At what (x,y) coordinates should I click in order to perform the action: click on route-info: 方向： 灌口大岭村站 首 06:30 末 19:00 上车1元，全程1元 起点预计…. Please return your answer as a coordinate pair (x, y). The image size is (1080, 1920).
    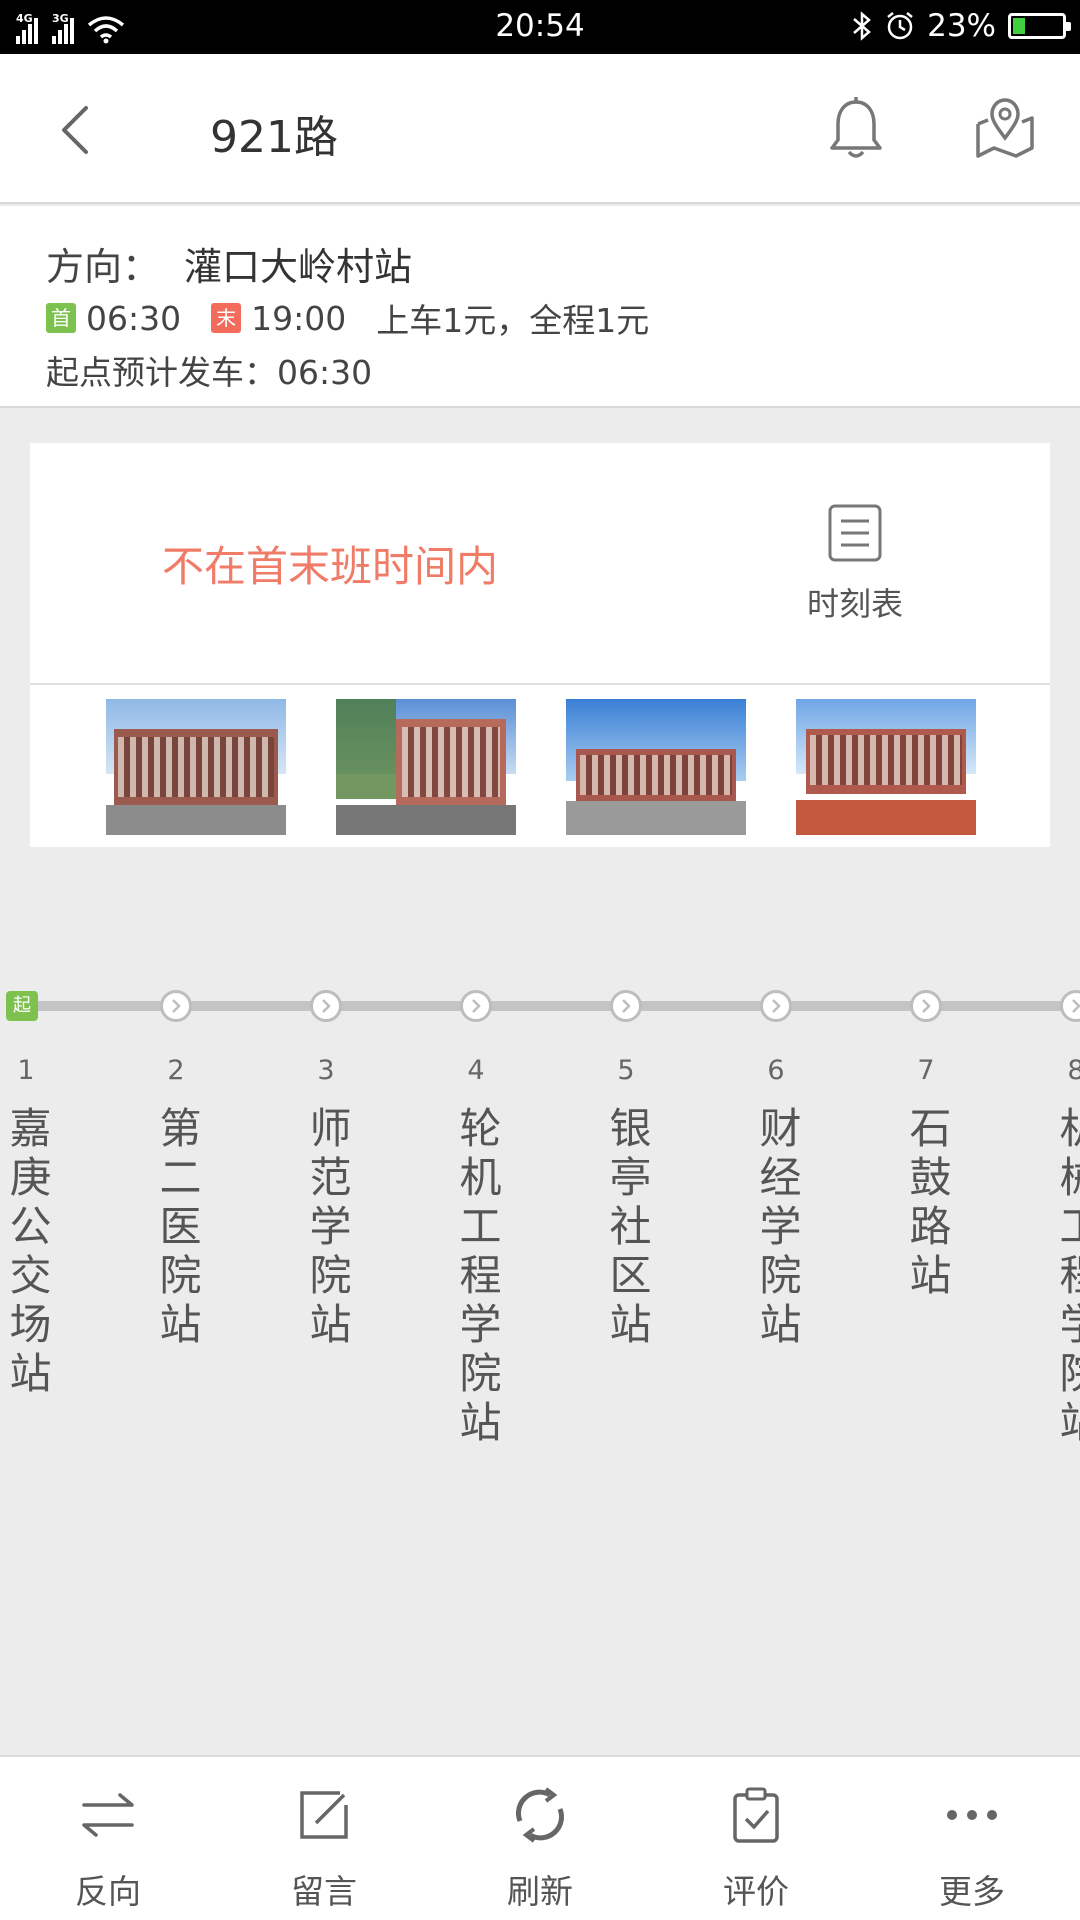
    Looking at the image, I should click on (540, 307).